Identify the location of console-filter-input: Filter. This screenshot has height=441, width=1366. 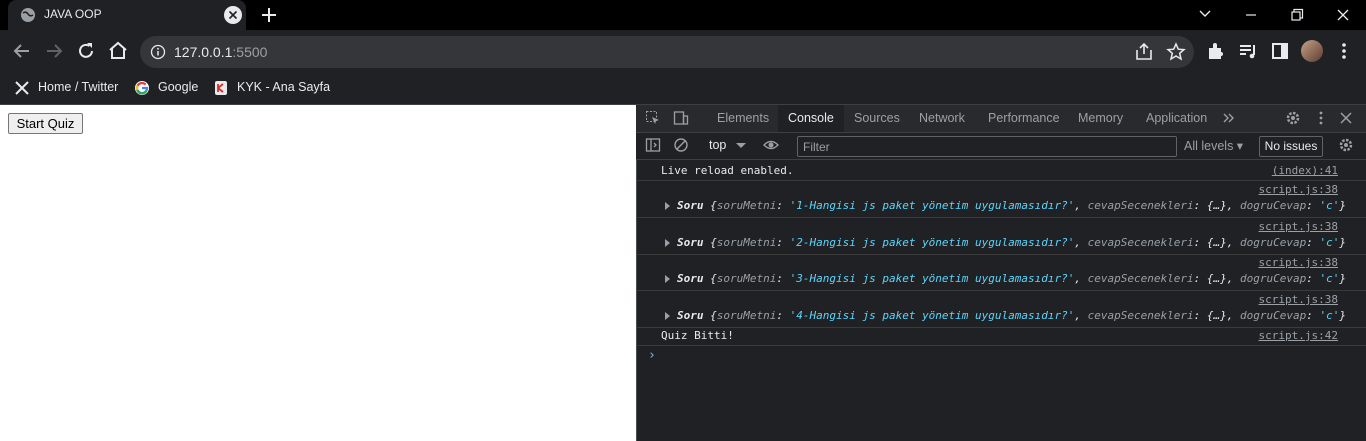
(987, 146).